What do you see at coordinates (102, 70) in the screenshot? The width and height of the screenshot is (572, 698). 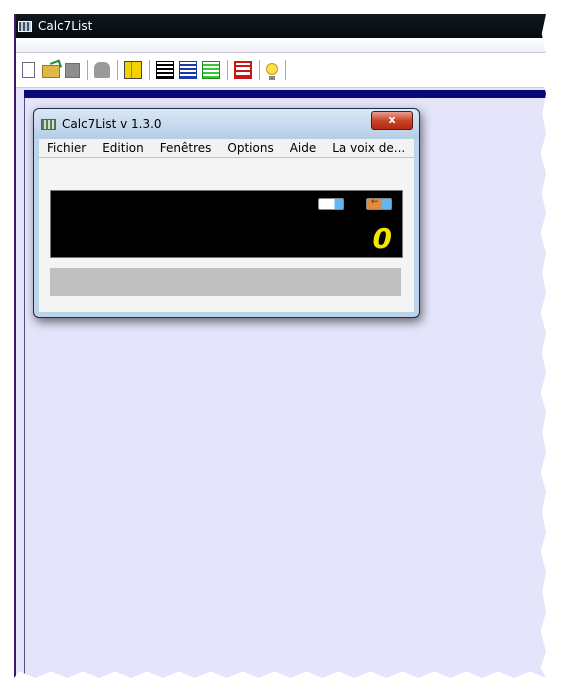 I see `print-icon` at bounding box center [102, 70].